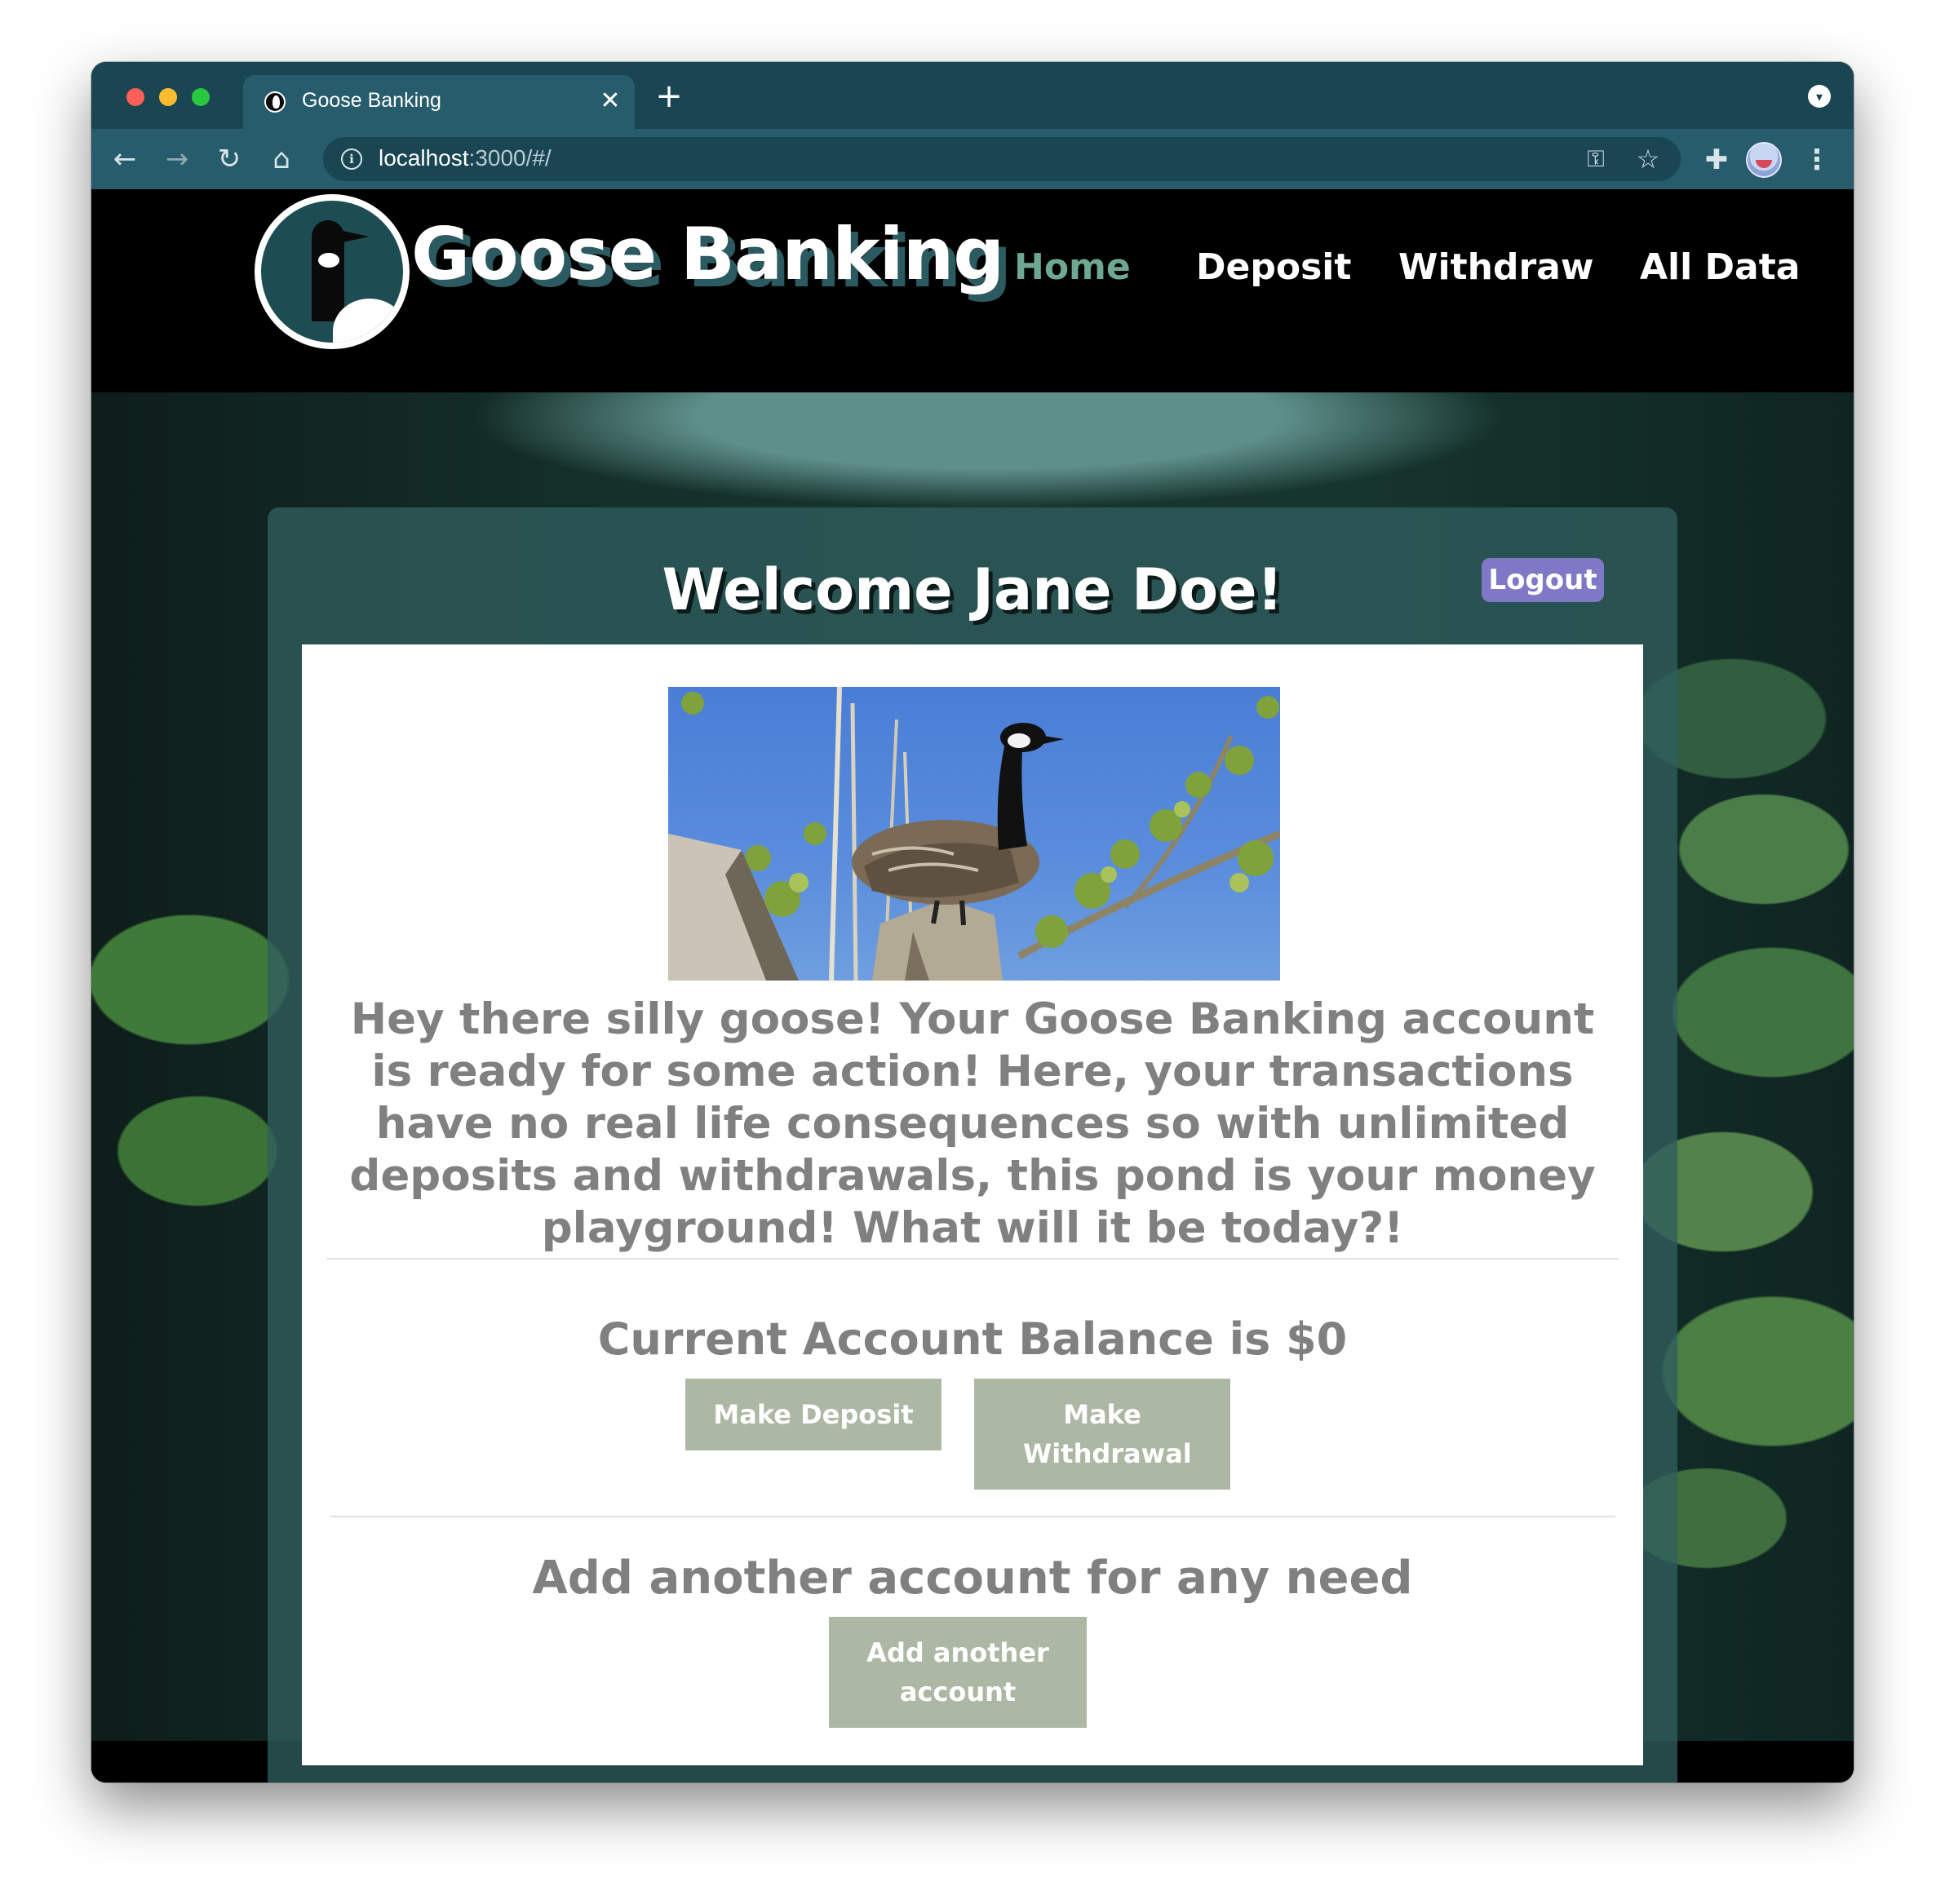 The image size is (1945, 1904). What do you see at coordinates (1716, 160) in the screenshot?
I see `puzzle-icon: ✚` at bounding box center [1716, 160].